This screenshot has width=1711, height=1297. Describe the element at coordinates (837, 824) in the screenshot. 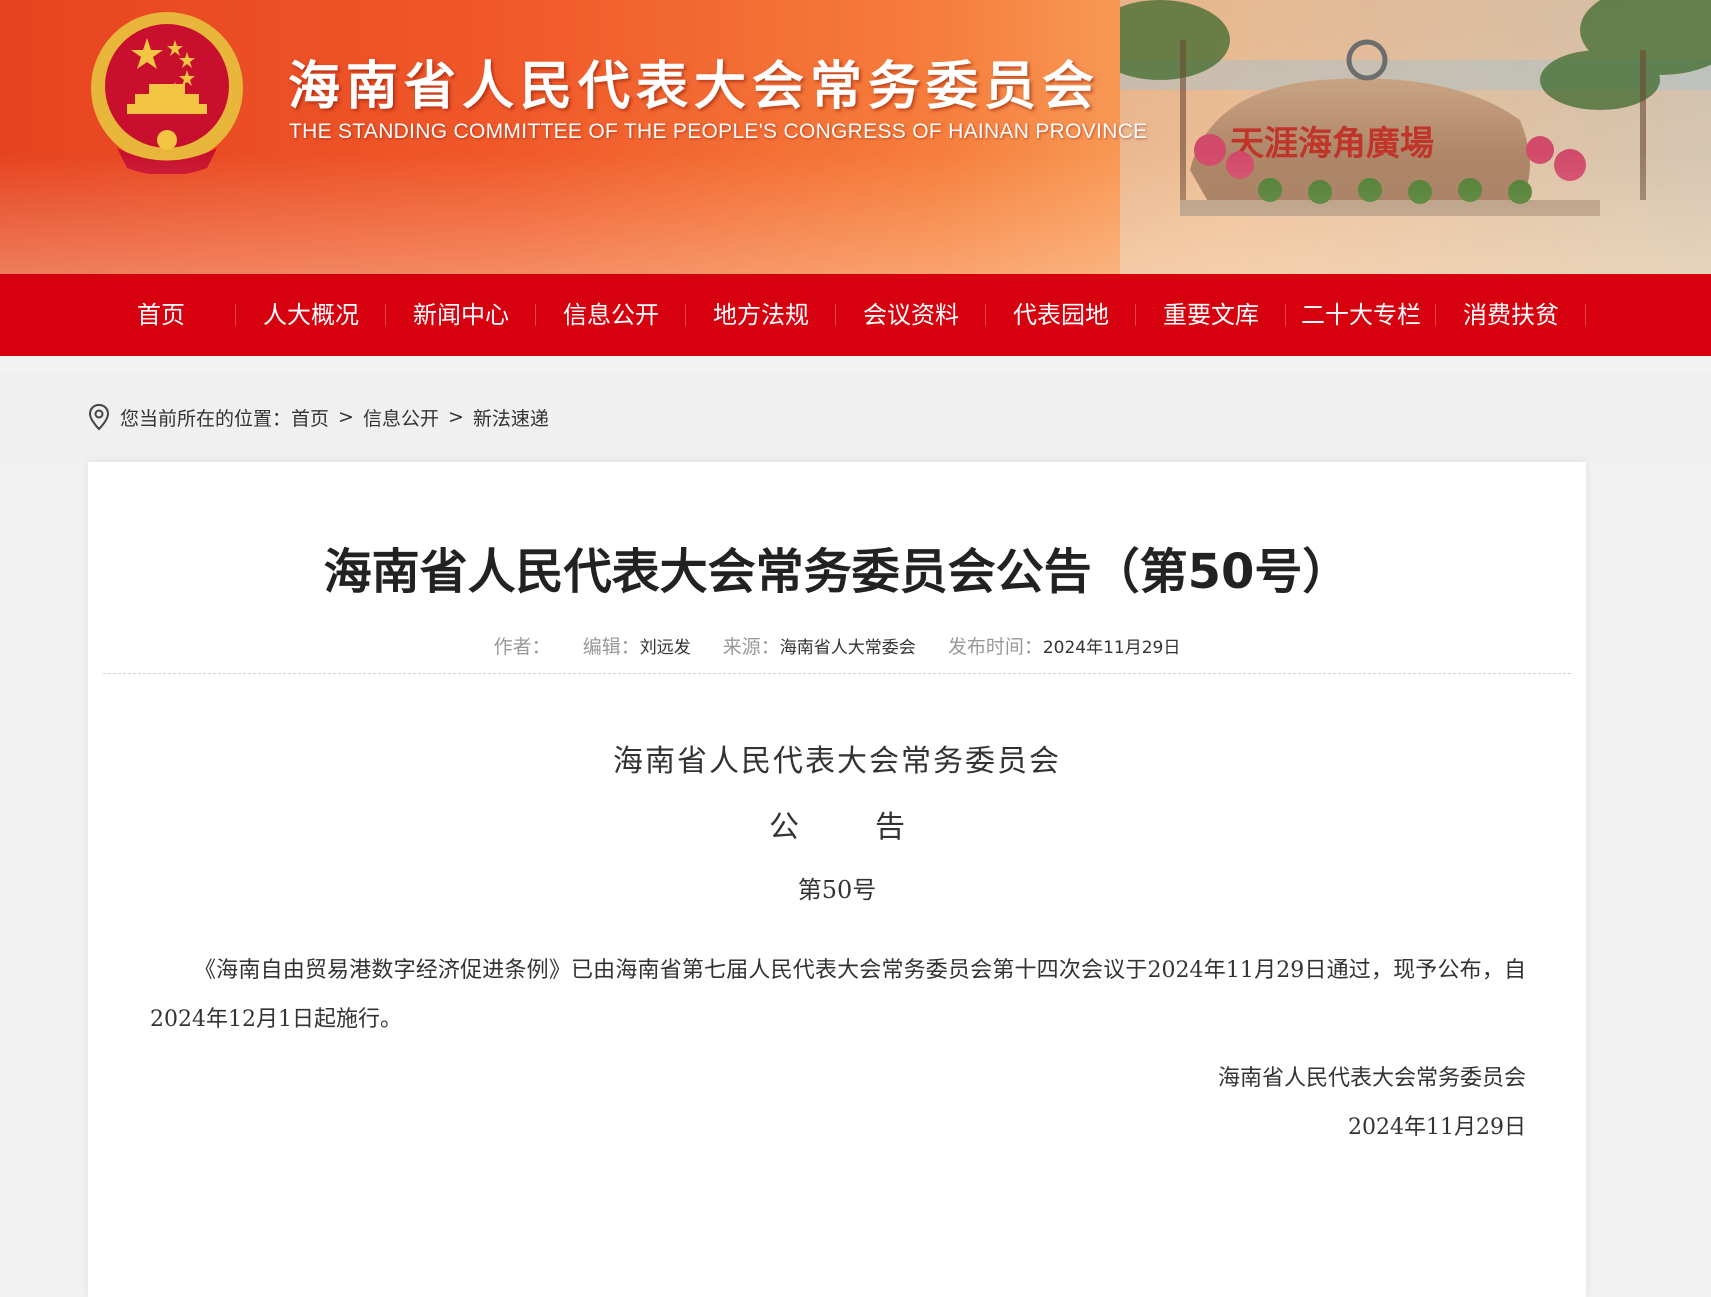

I see `document-type: 公告` at that location.